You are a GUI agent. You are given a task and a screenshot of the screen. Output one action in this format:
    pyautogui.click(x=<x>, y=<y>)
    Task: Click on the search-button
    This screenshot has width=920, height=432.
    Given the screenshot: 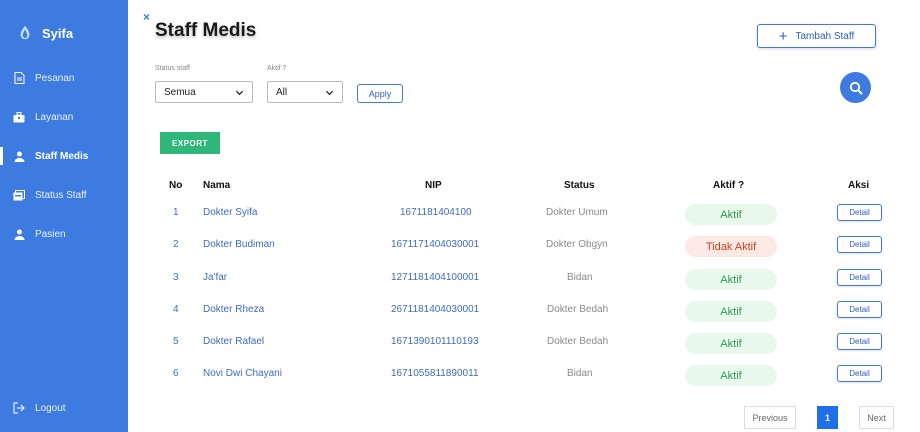 What is the action you would take?
    pyautogui.click(x=855, y=87)
    